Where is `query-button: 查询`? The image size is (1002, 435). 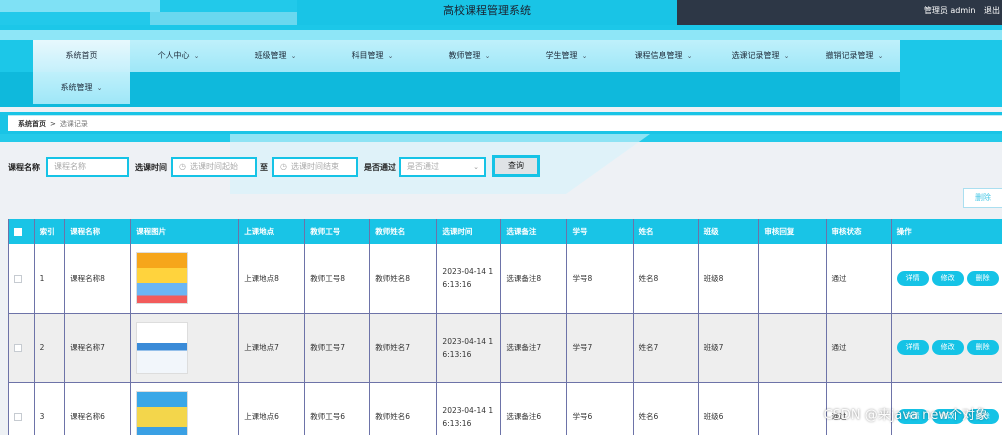
query-button: 查询 is located at coordinates (516, 166).